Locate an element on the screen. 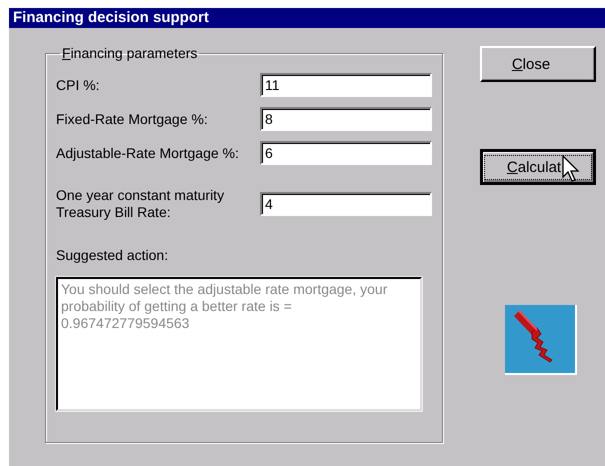 This screenshot has height=466, width=605. field-label: One year constant maturity Treasury Bill Rate: is located at coordinates (141, 204).